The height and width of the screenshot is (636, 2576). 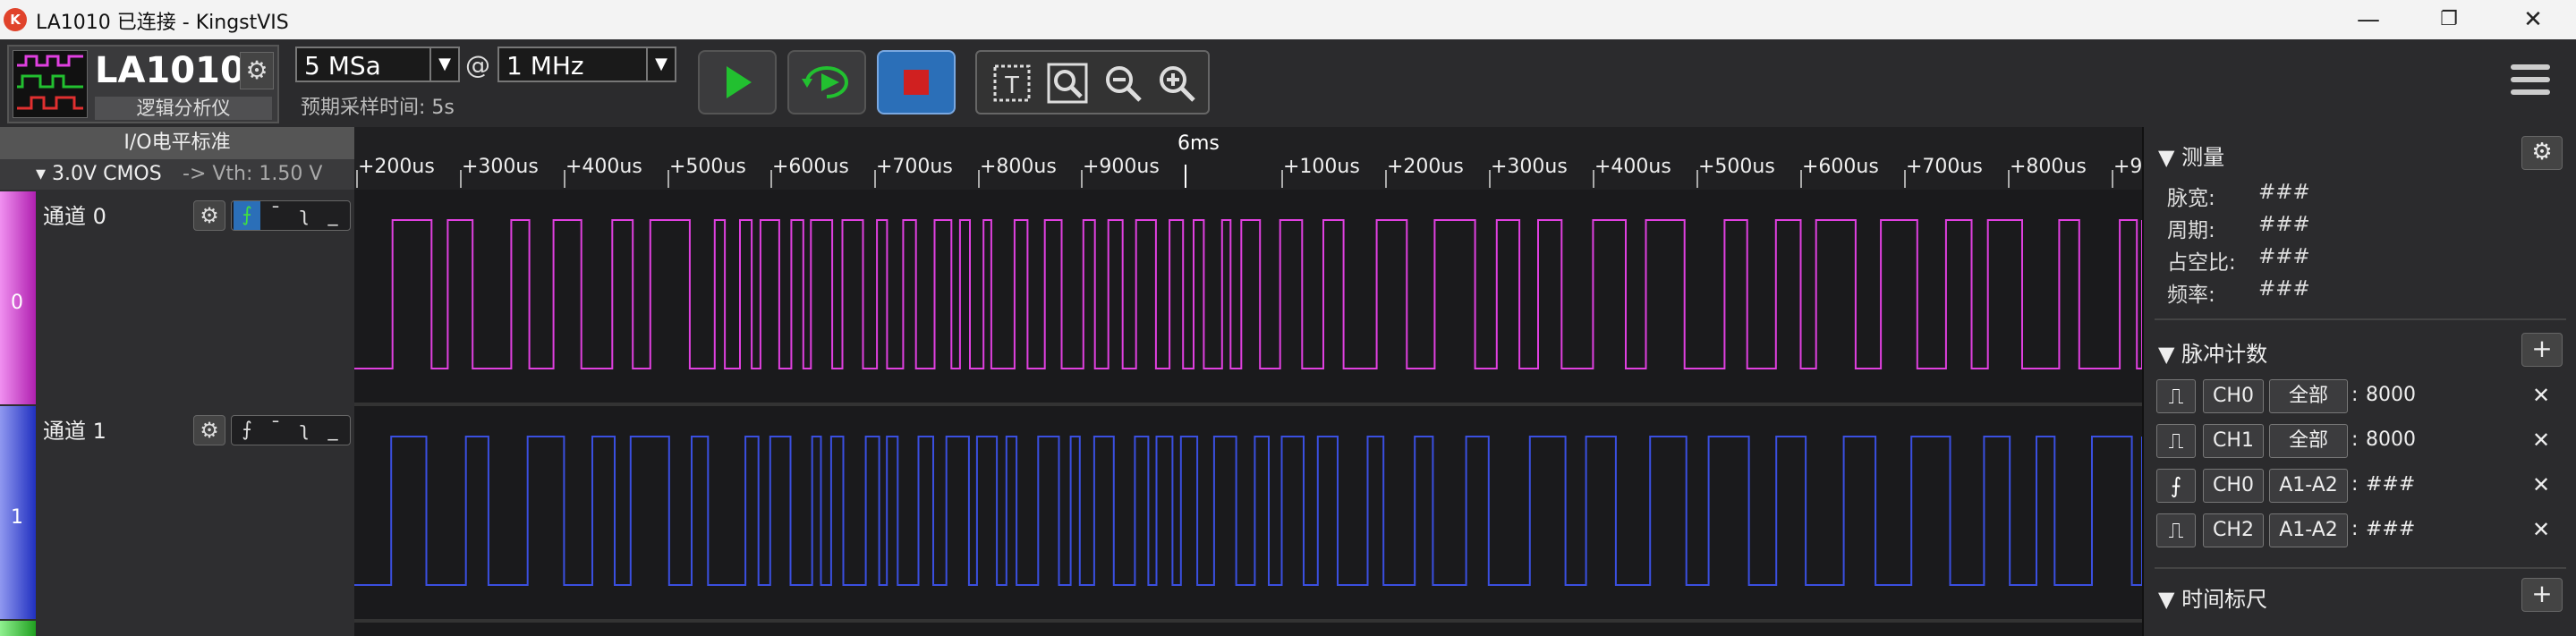 What do you see at coordinates (143, 84) in the screenshot?
I see `device-panel: LA1010 ⚙ 逻辑分析仪` at bounding box center [143, 84].